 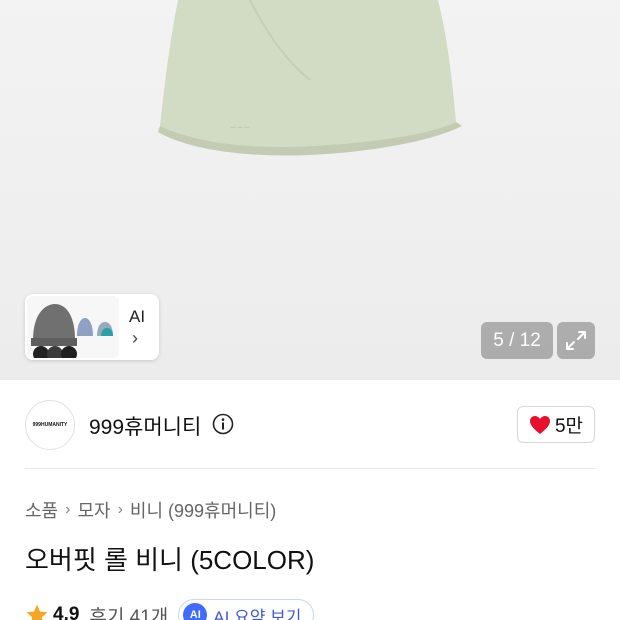 I want to click on like-button: 5만, so click(x=556, y=424).